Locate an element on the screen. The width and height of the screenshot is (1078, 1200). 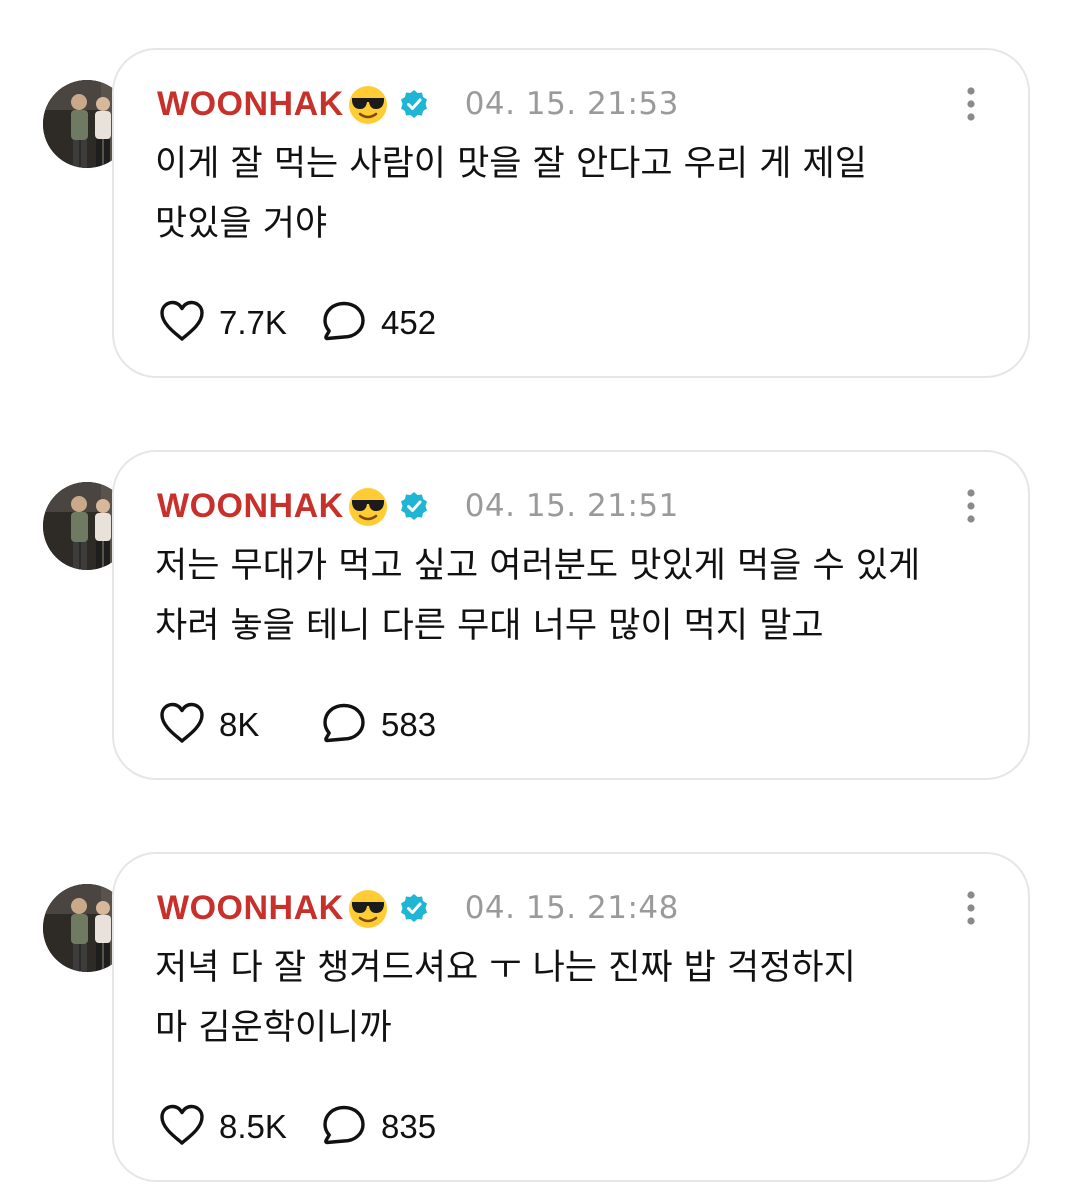
post-text-line: 저녁 다 잘 챙겨드셔요 ㅜ 나는 진짜 밥 걱정하지 is located at coordinates (505, 968).